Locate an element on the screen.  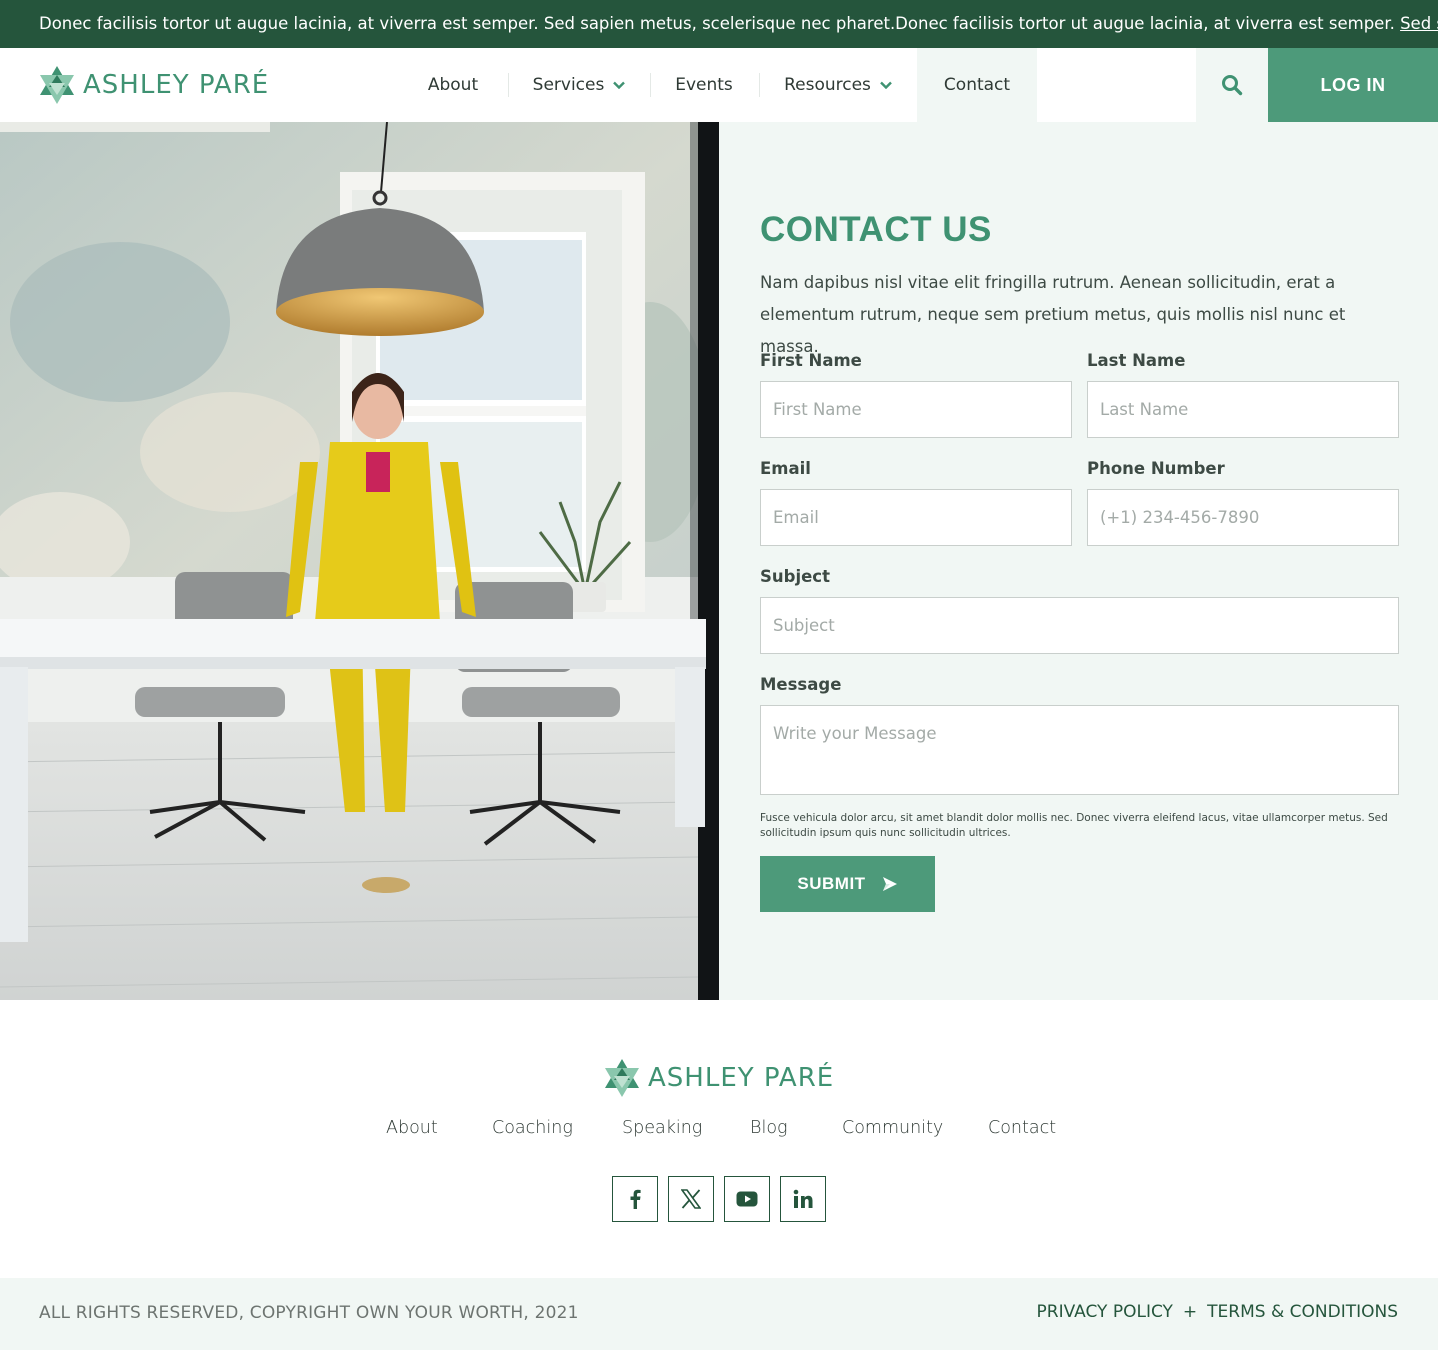
legal-links: PRIVACY POLICY + TERMS & CONDITIONS is located at coordinates (1217, 1312).